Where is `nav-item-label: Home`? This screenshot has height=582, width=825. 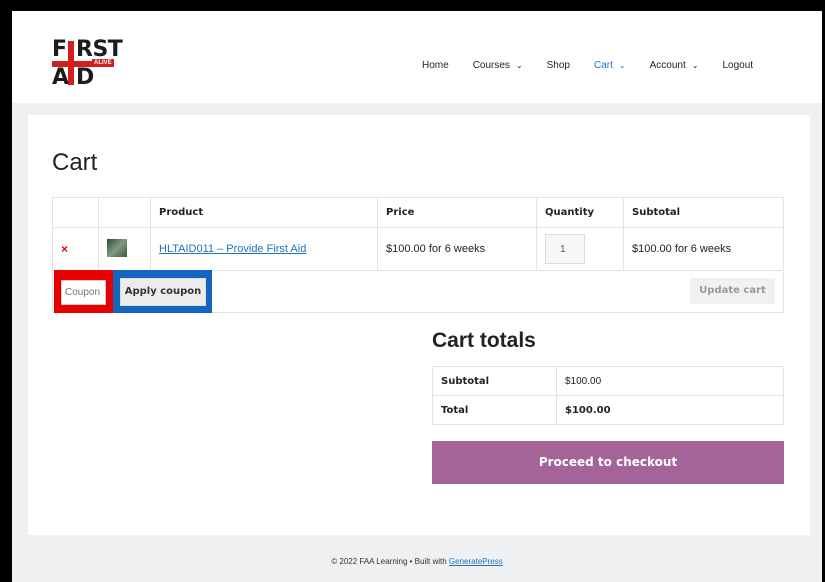
nav-item-label: Home is located at coordinates (435, 65).